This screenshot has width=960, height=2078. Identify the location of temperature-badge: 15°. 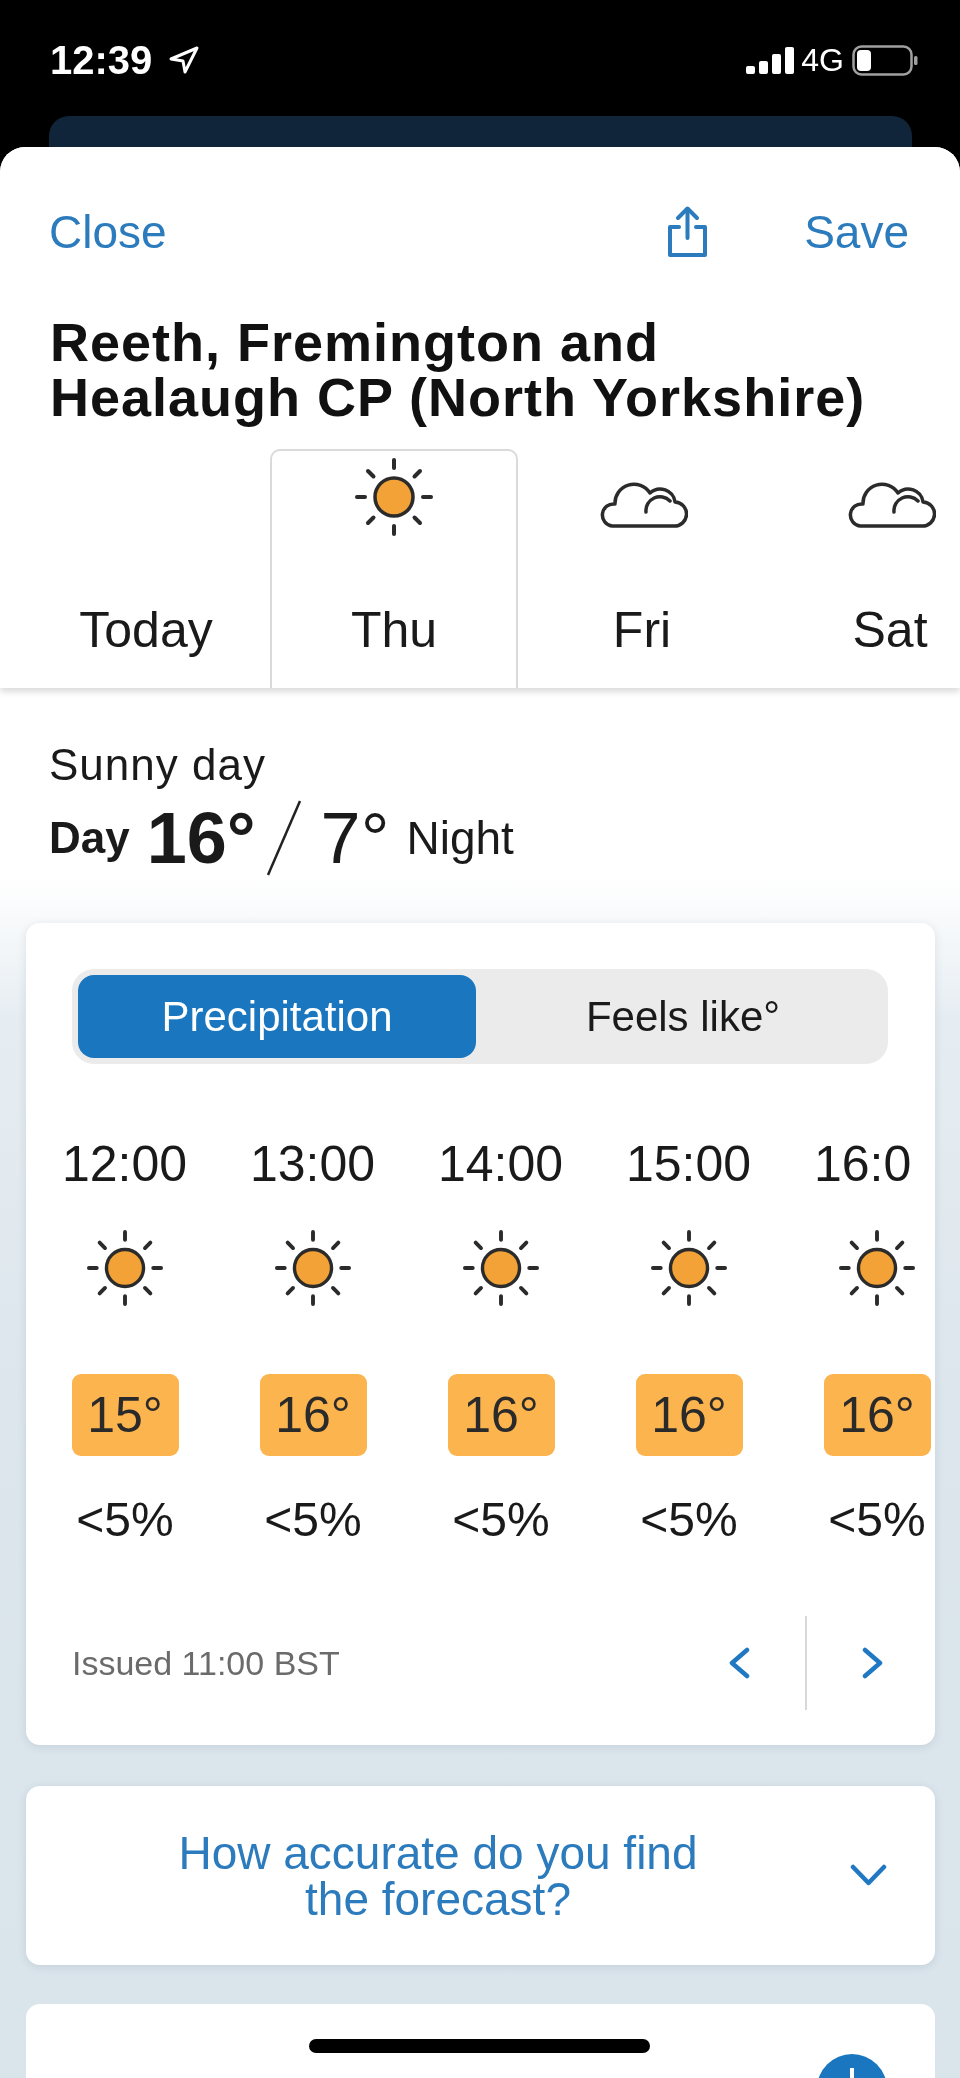
(125, 1415).